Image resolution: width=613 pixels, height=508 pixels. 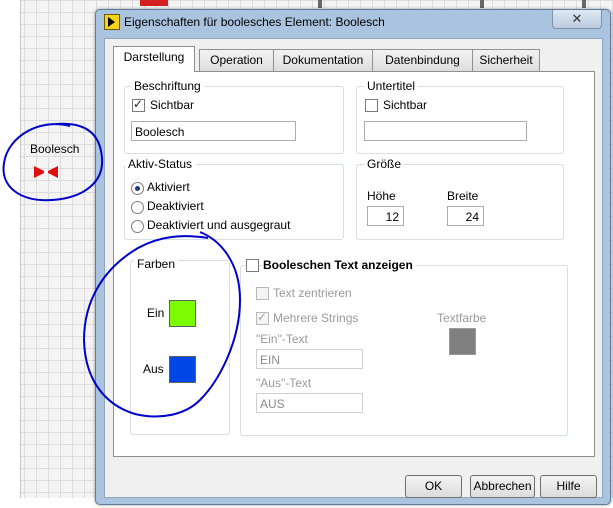 I want to click on tab-label: Operation, so click(x=236, y=60).